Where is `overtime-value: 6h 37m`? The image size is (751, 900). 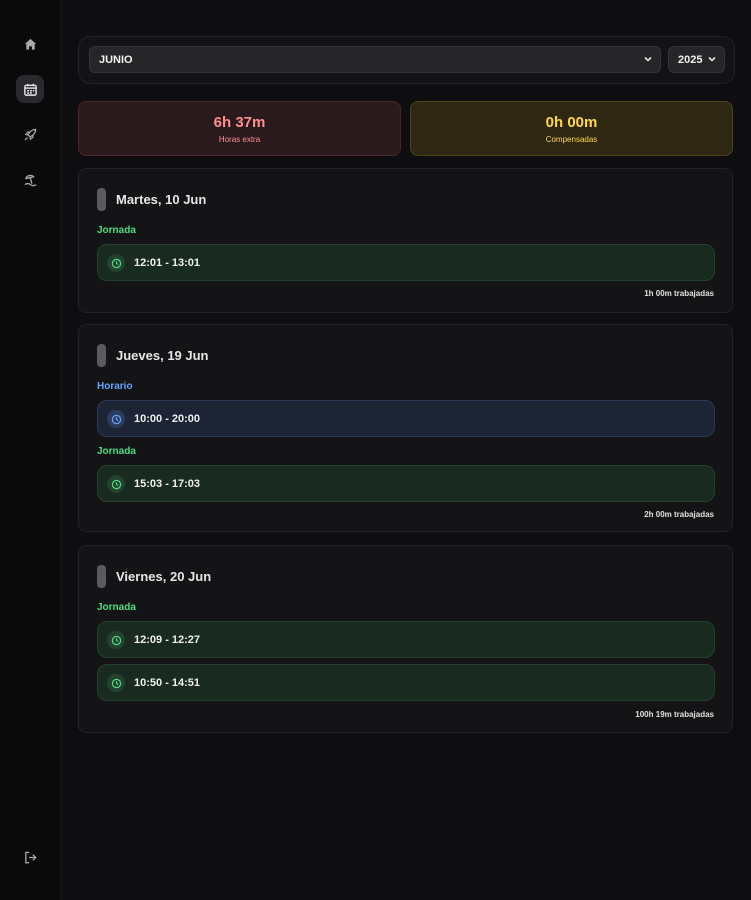
overtime-value: 6h 37m is located at coordinates (239, 122).